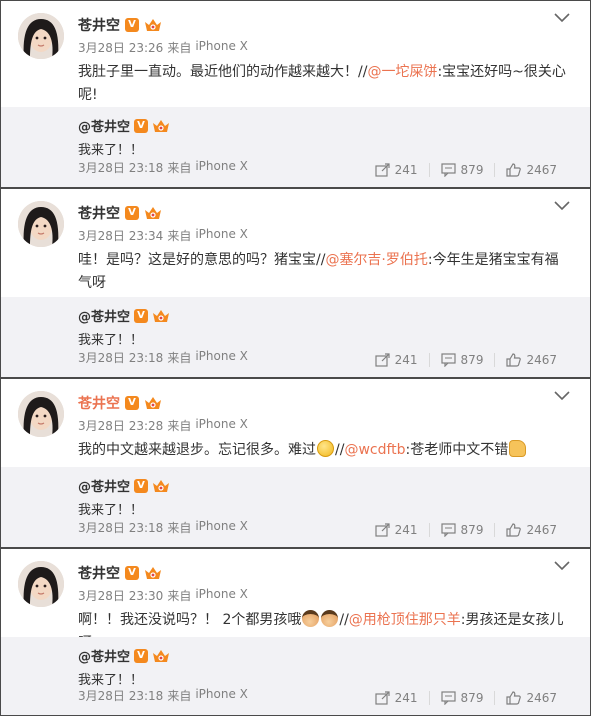  What do you see at coordinates (402, 72) in the screenshot?
I see `mention-link: @一坨屎饼` at bounding box center [402, 72].